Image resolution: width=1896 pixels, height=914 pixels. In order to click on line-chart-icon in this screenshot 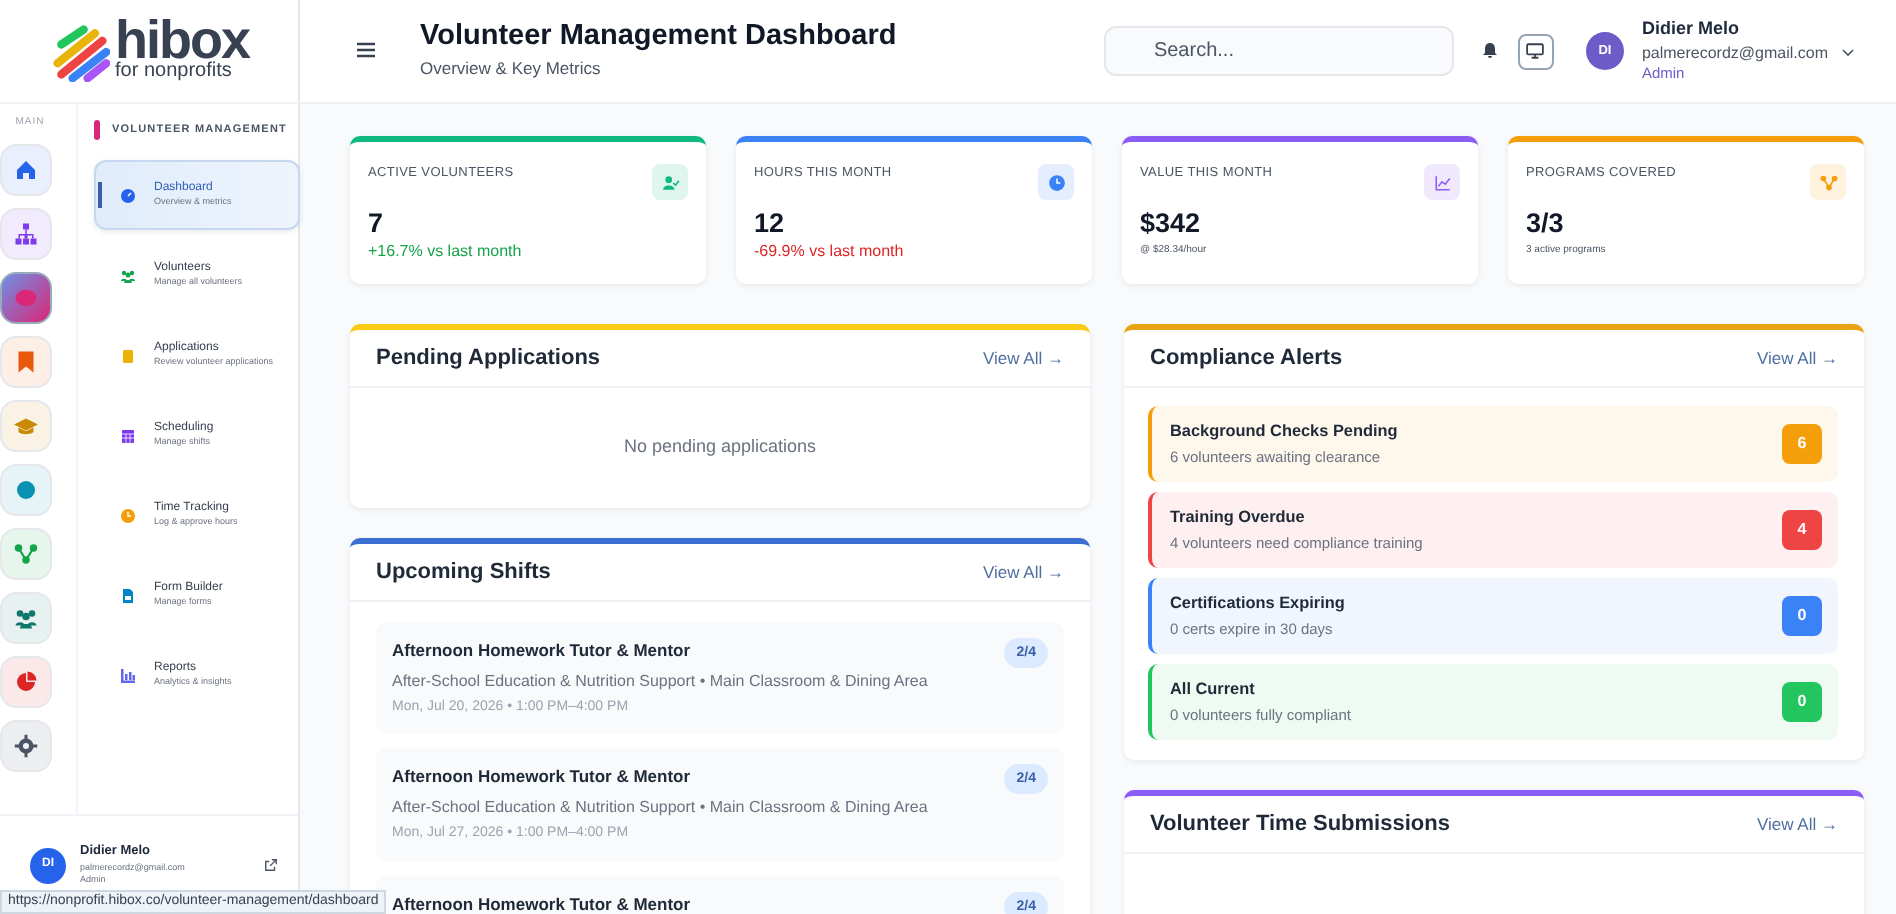, I will do `click(1442, 182)`.